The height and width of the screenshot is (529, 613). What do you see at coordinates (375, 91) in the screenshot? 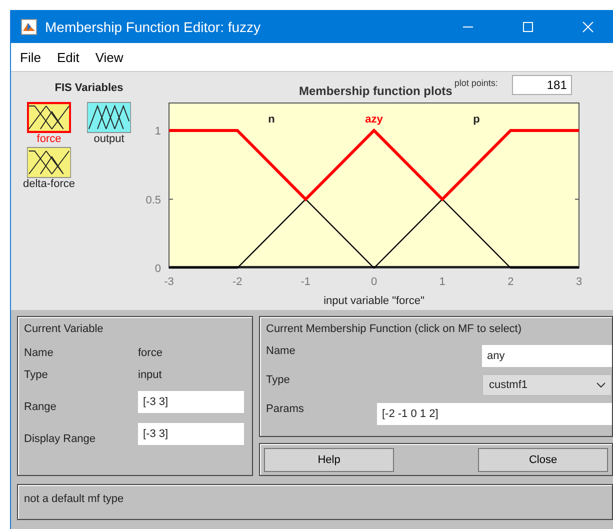
I see `plot-title: Membership function plots` at bounding box center [375, 91].